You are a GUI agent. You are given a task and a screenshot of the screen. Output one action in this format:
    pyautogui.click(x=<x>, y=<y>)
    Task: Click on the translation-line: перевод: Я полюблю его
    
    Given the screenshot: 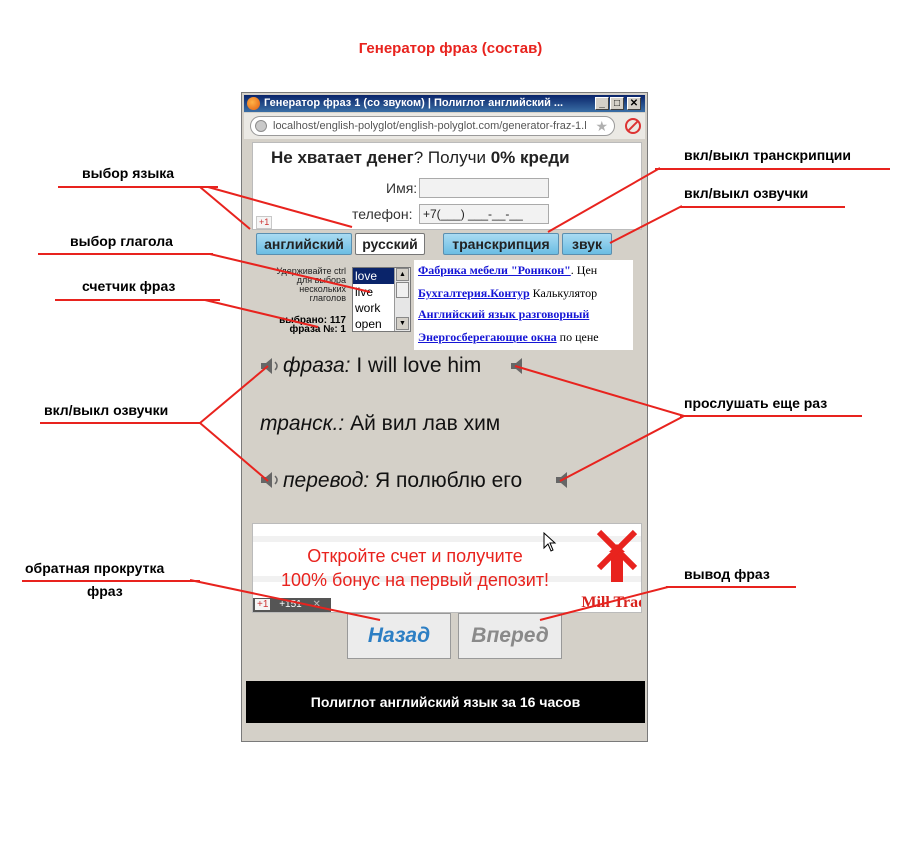 What is the action you would take?
    pyautogui.click(x=402, y=481)
    